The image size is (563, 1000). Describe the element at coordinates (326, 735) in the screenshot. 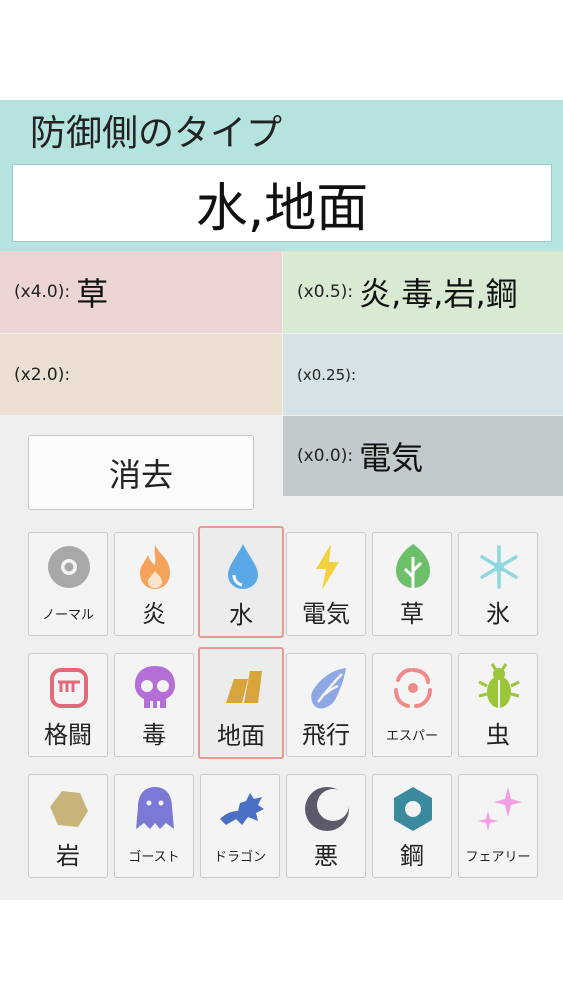

I see `type-label: 飛行` at that location.